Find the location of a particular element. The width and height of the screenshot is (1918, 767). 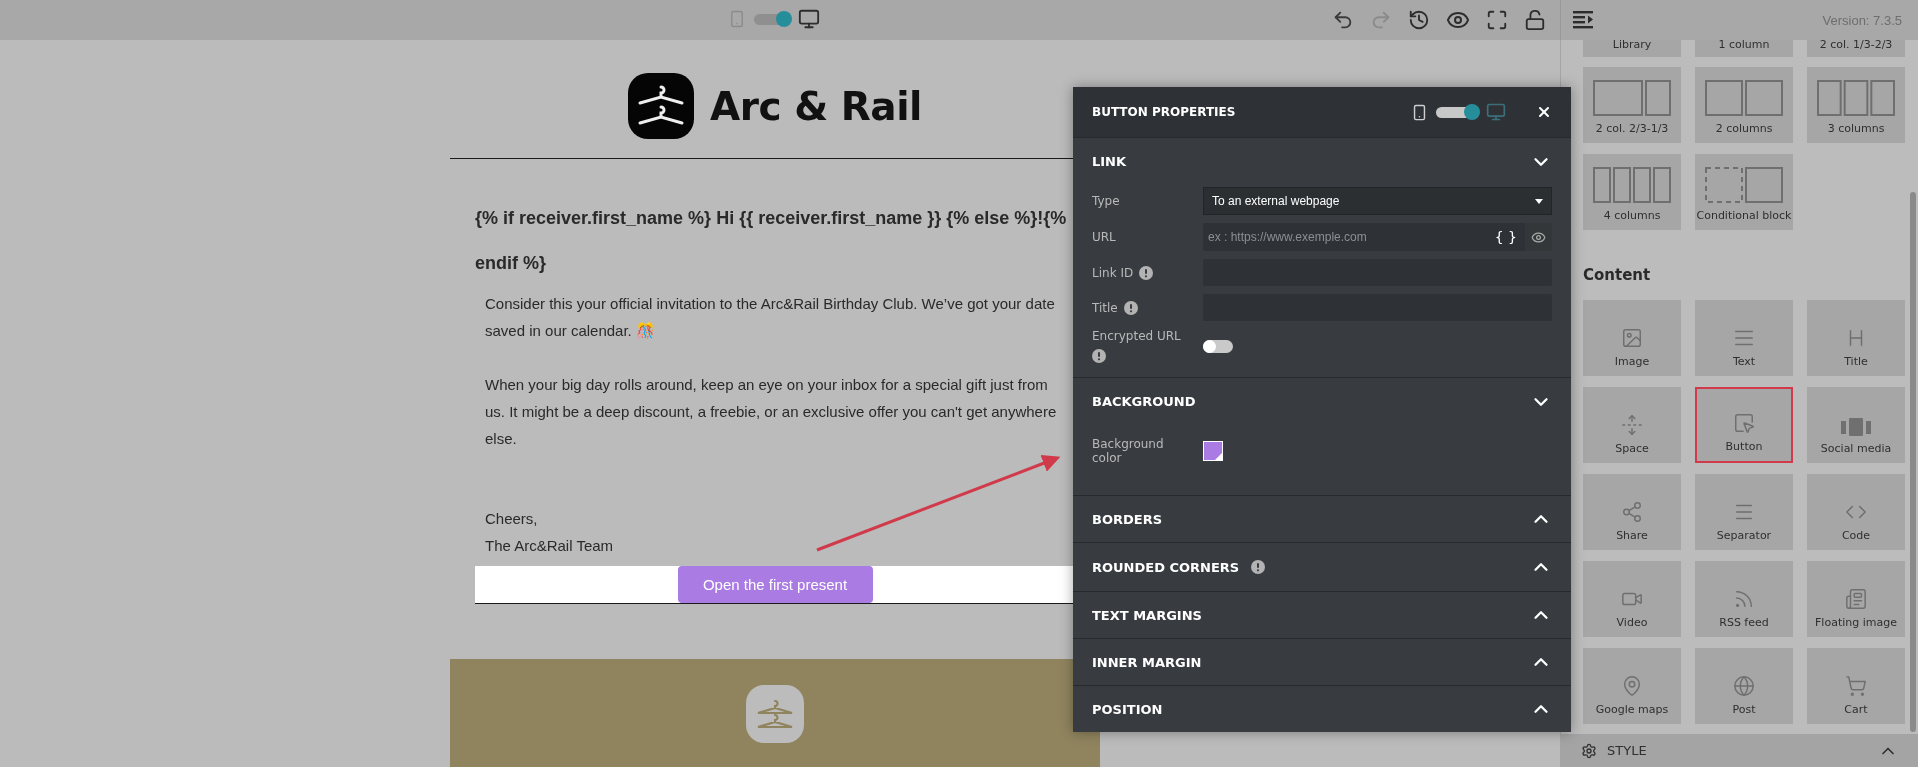

field-label: Encrypted URL is located at coordinates (1136, 336).